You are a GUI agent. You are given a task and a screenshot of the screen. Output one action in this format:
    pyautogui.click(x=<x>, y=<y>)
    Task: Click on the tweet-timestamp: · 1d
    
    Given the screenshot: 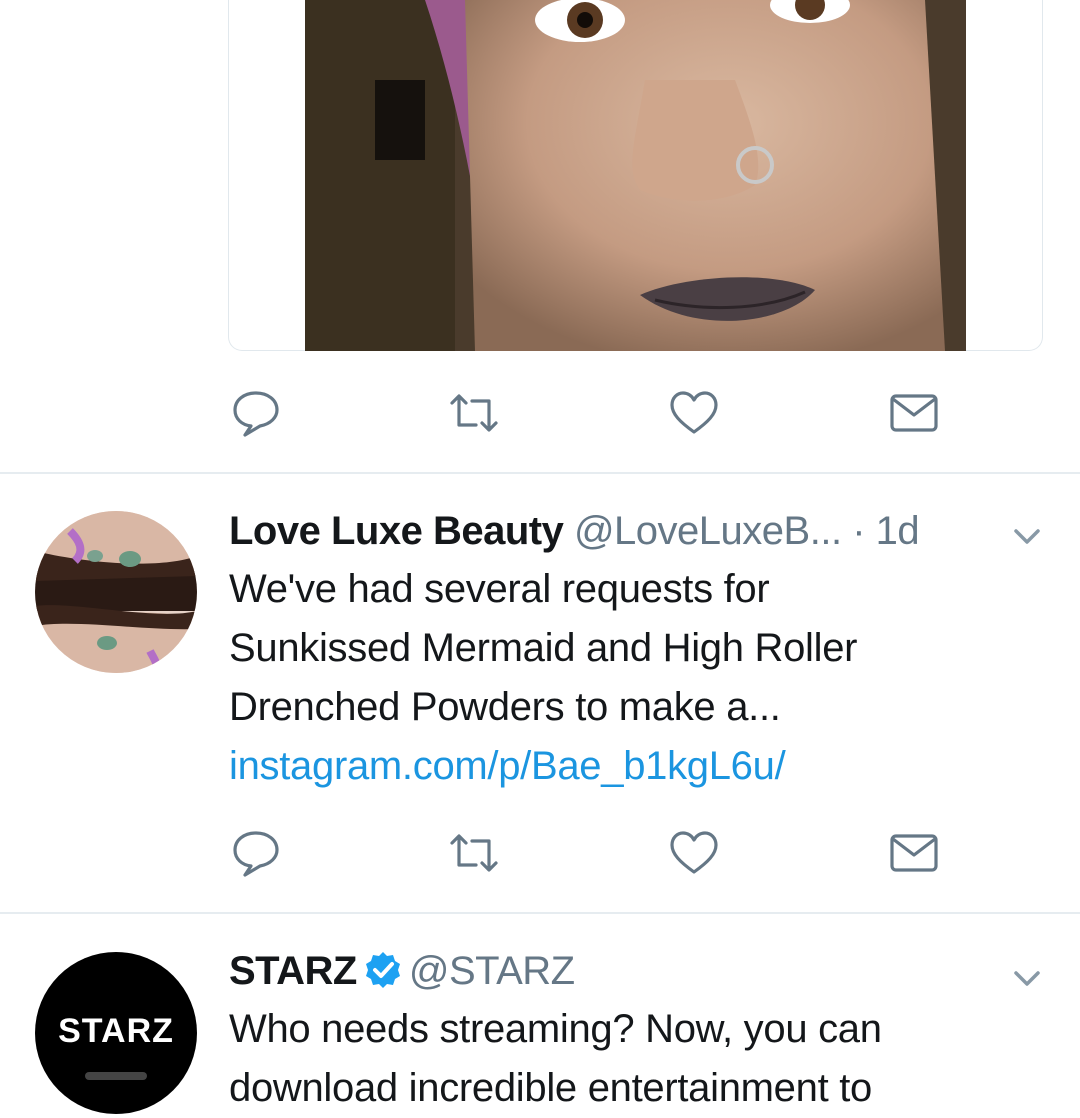 What is the action you would take?
    pyautogui.click(x=885, y=531)
    